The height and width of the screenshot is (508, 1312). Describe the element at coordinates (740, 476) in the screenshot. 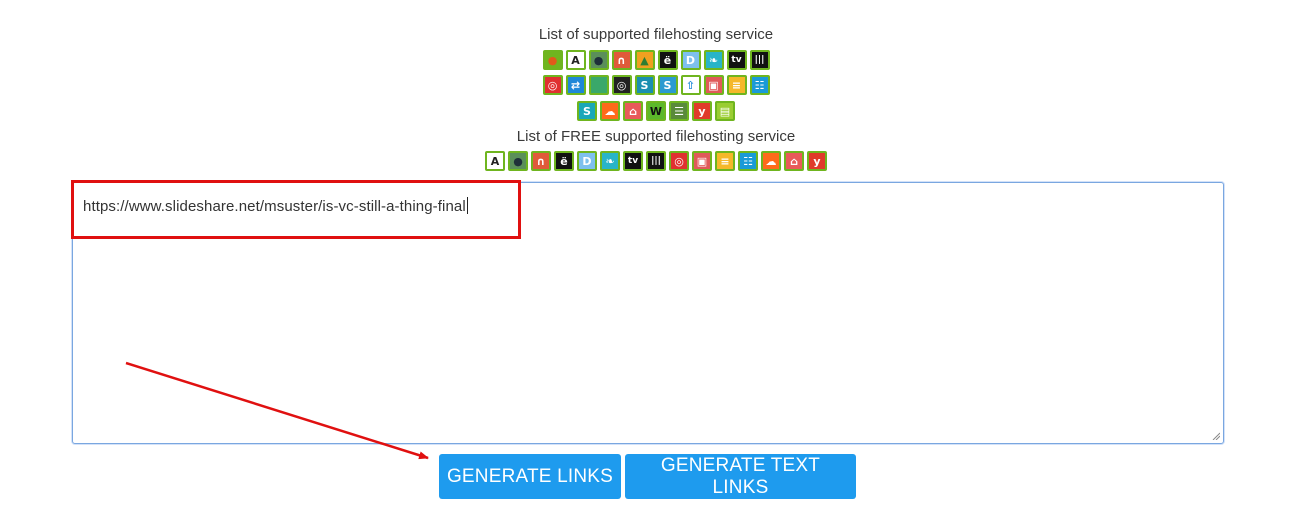

I see `generate-text-links-button: GENERATE TEXT LINKS` at that location.